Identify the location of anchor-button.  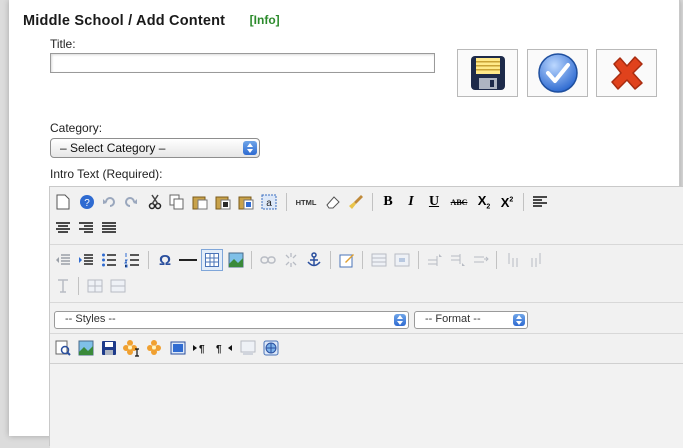
(314, 260).